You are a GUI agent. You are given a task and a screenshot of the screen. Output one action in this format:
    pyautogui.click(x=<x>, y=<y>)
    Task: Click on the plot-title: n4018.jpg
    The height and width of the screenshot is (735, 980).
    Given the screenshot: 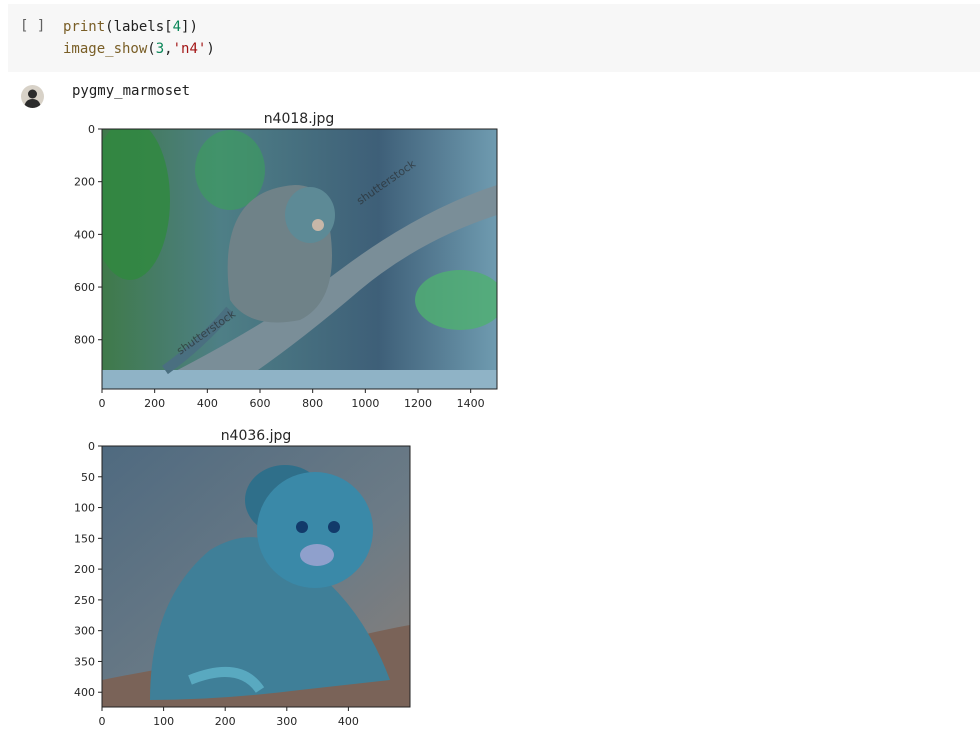 What is the action you would take?
    pyautogui.click(x=299, y=119)
    